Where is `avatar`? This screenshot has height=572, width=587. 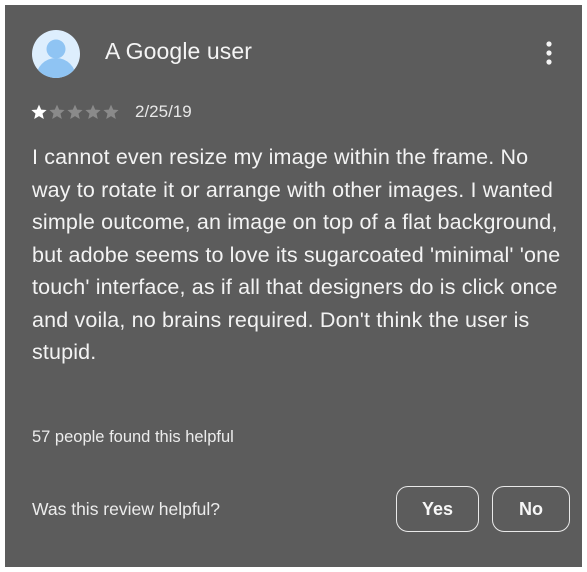
avatar is located at coordinates (56, 54).